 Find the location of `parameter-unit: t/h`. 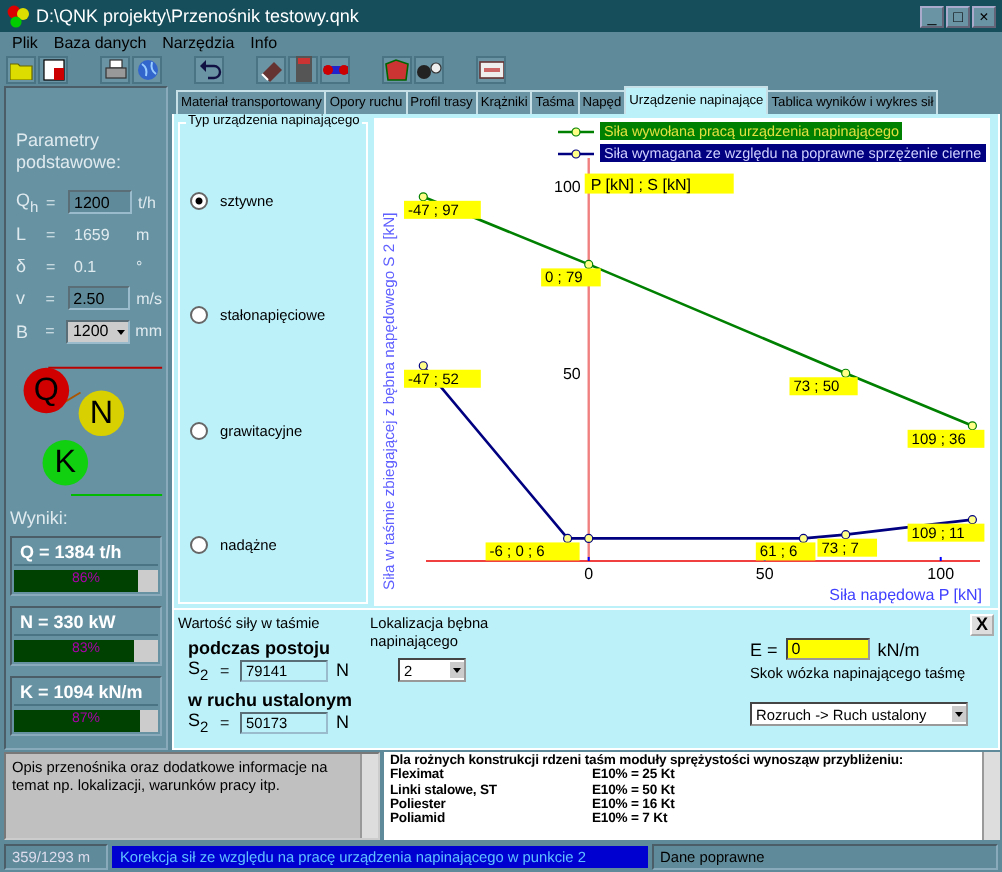

parameter-unit: t/h is located at coordinates (147, 202).